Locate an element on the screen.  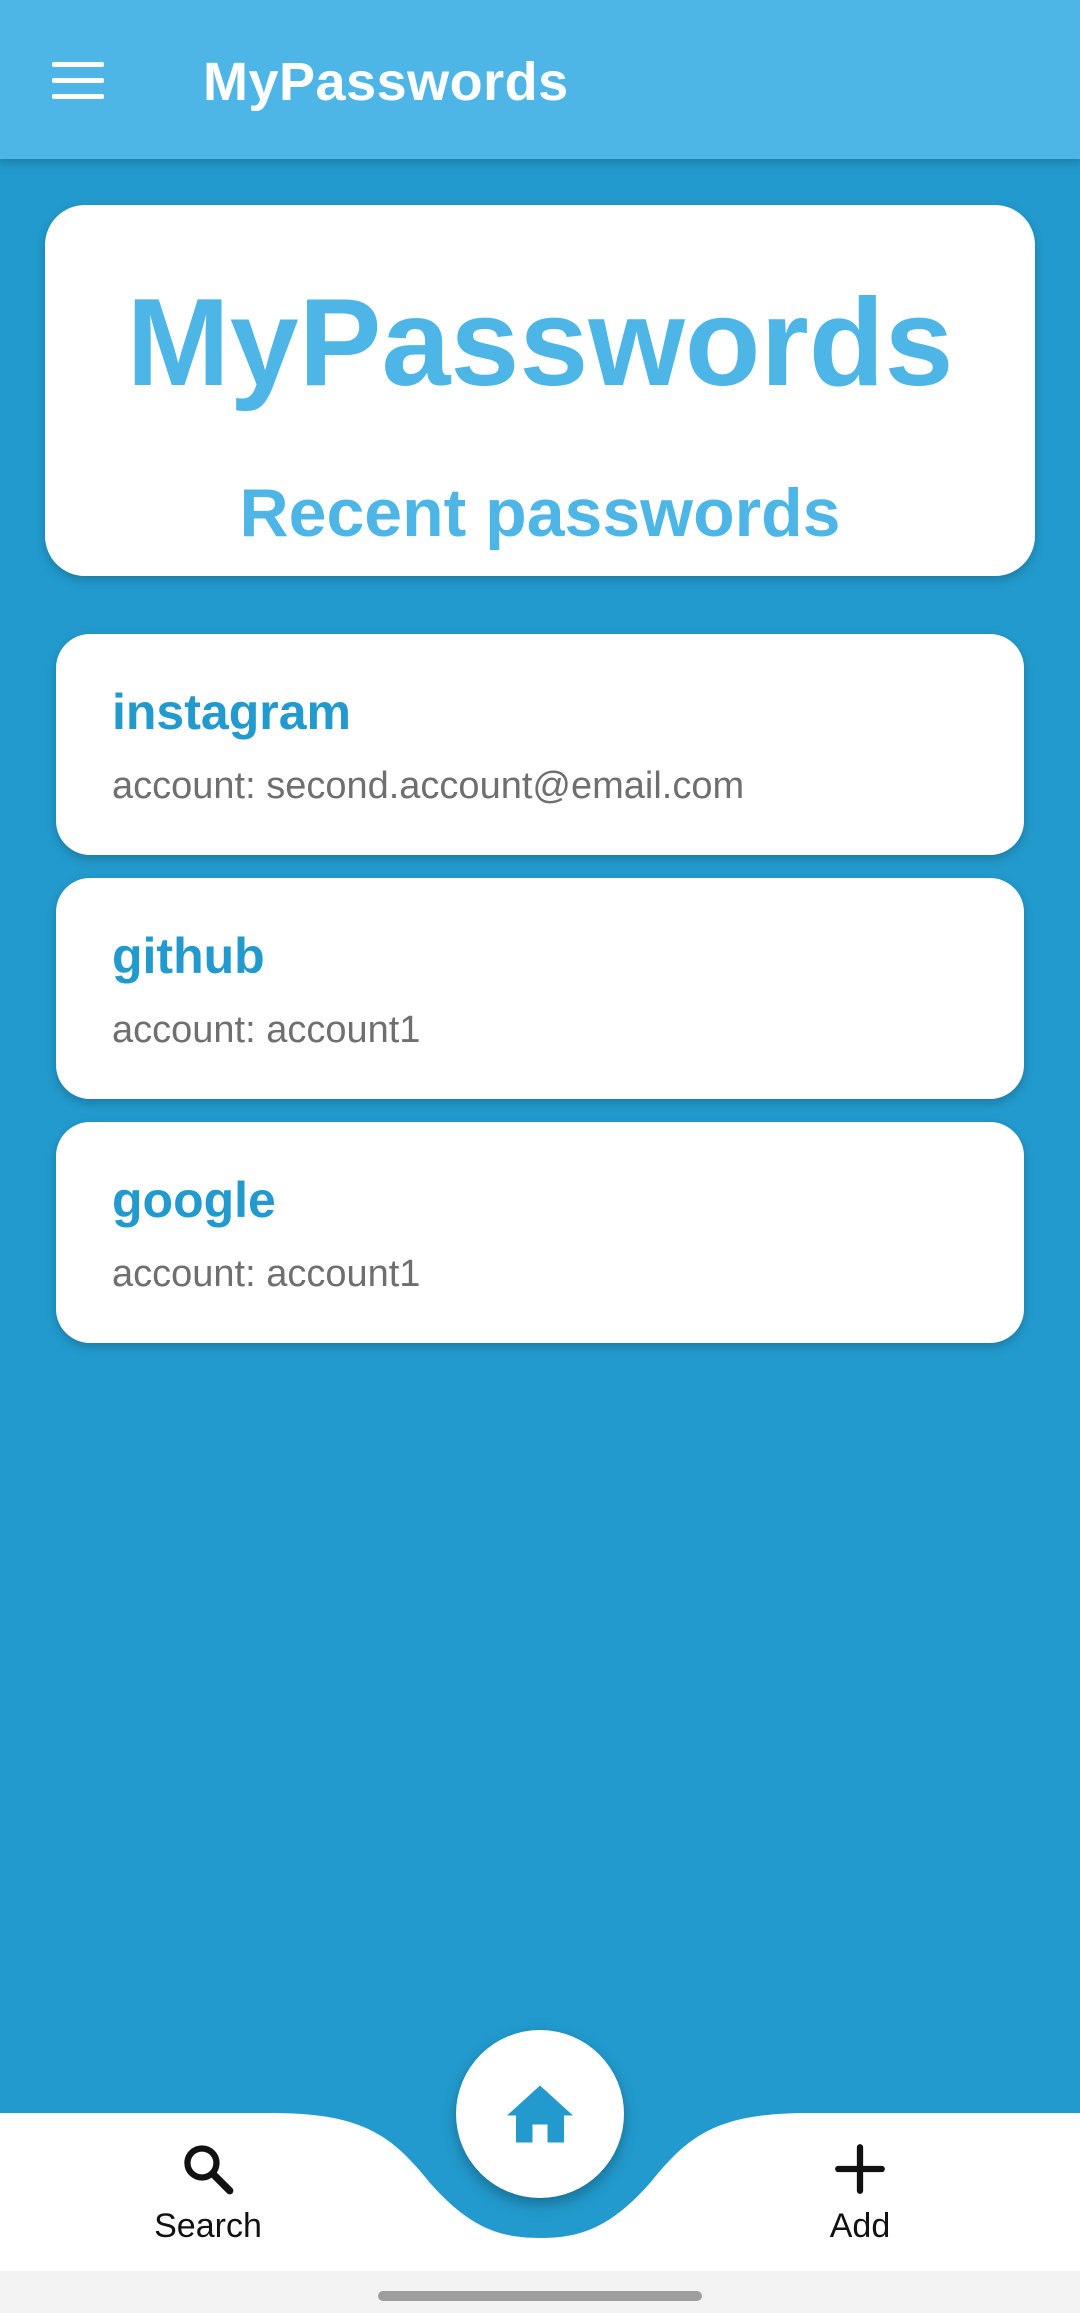
add-label: Add is located at coordinates (860, 2226).